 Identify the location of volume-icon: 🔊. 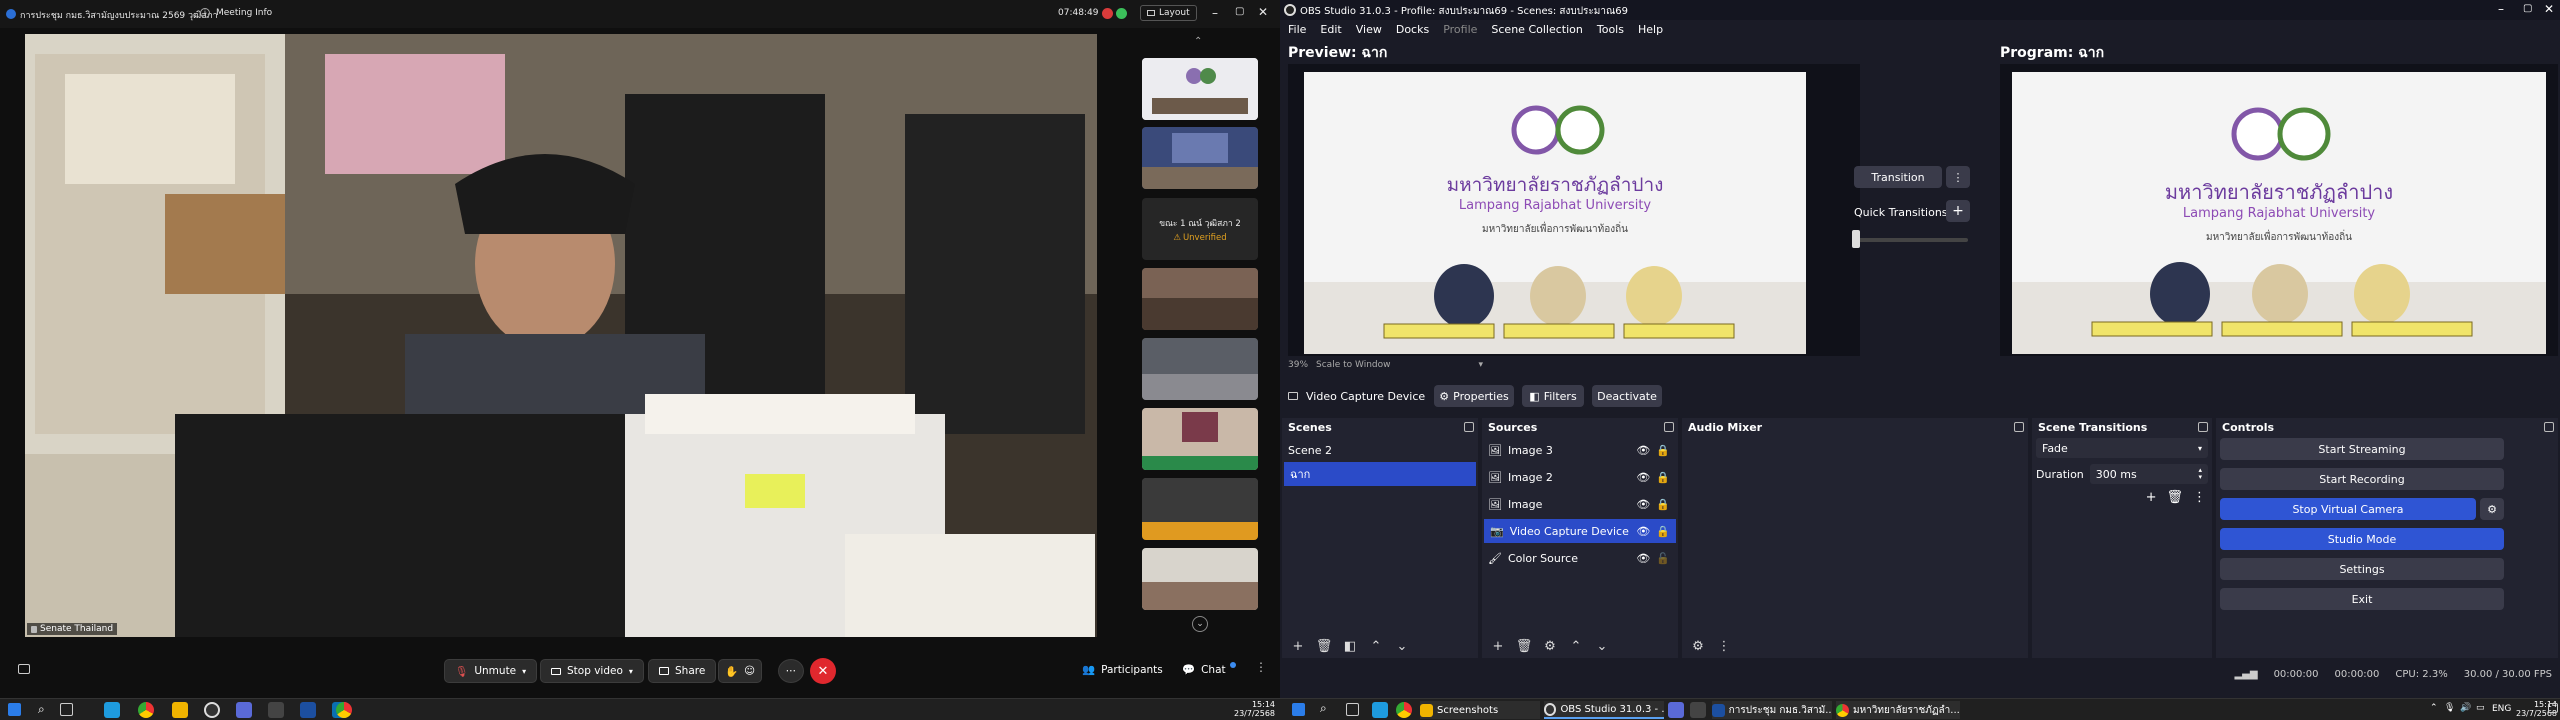
(2465, 708).